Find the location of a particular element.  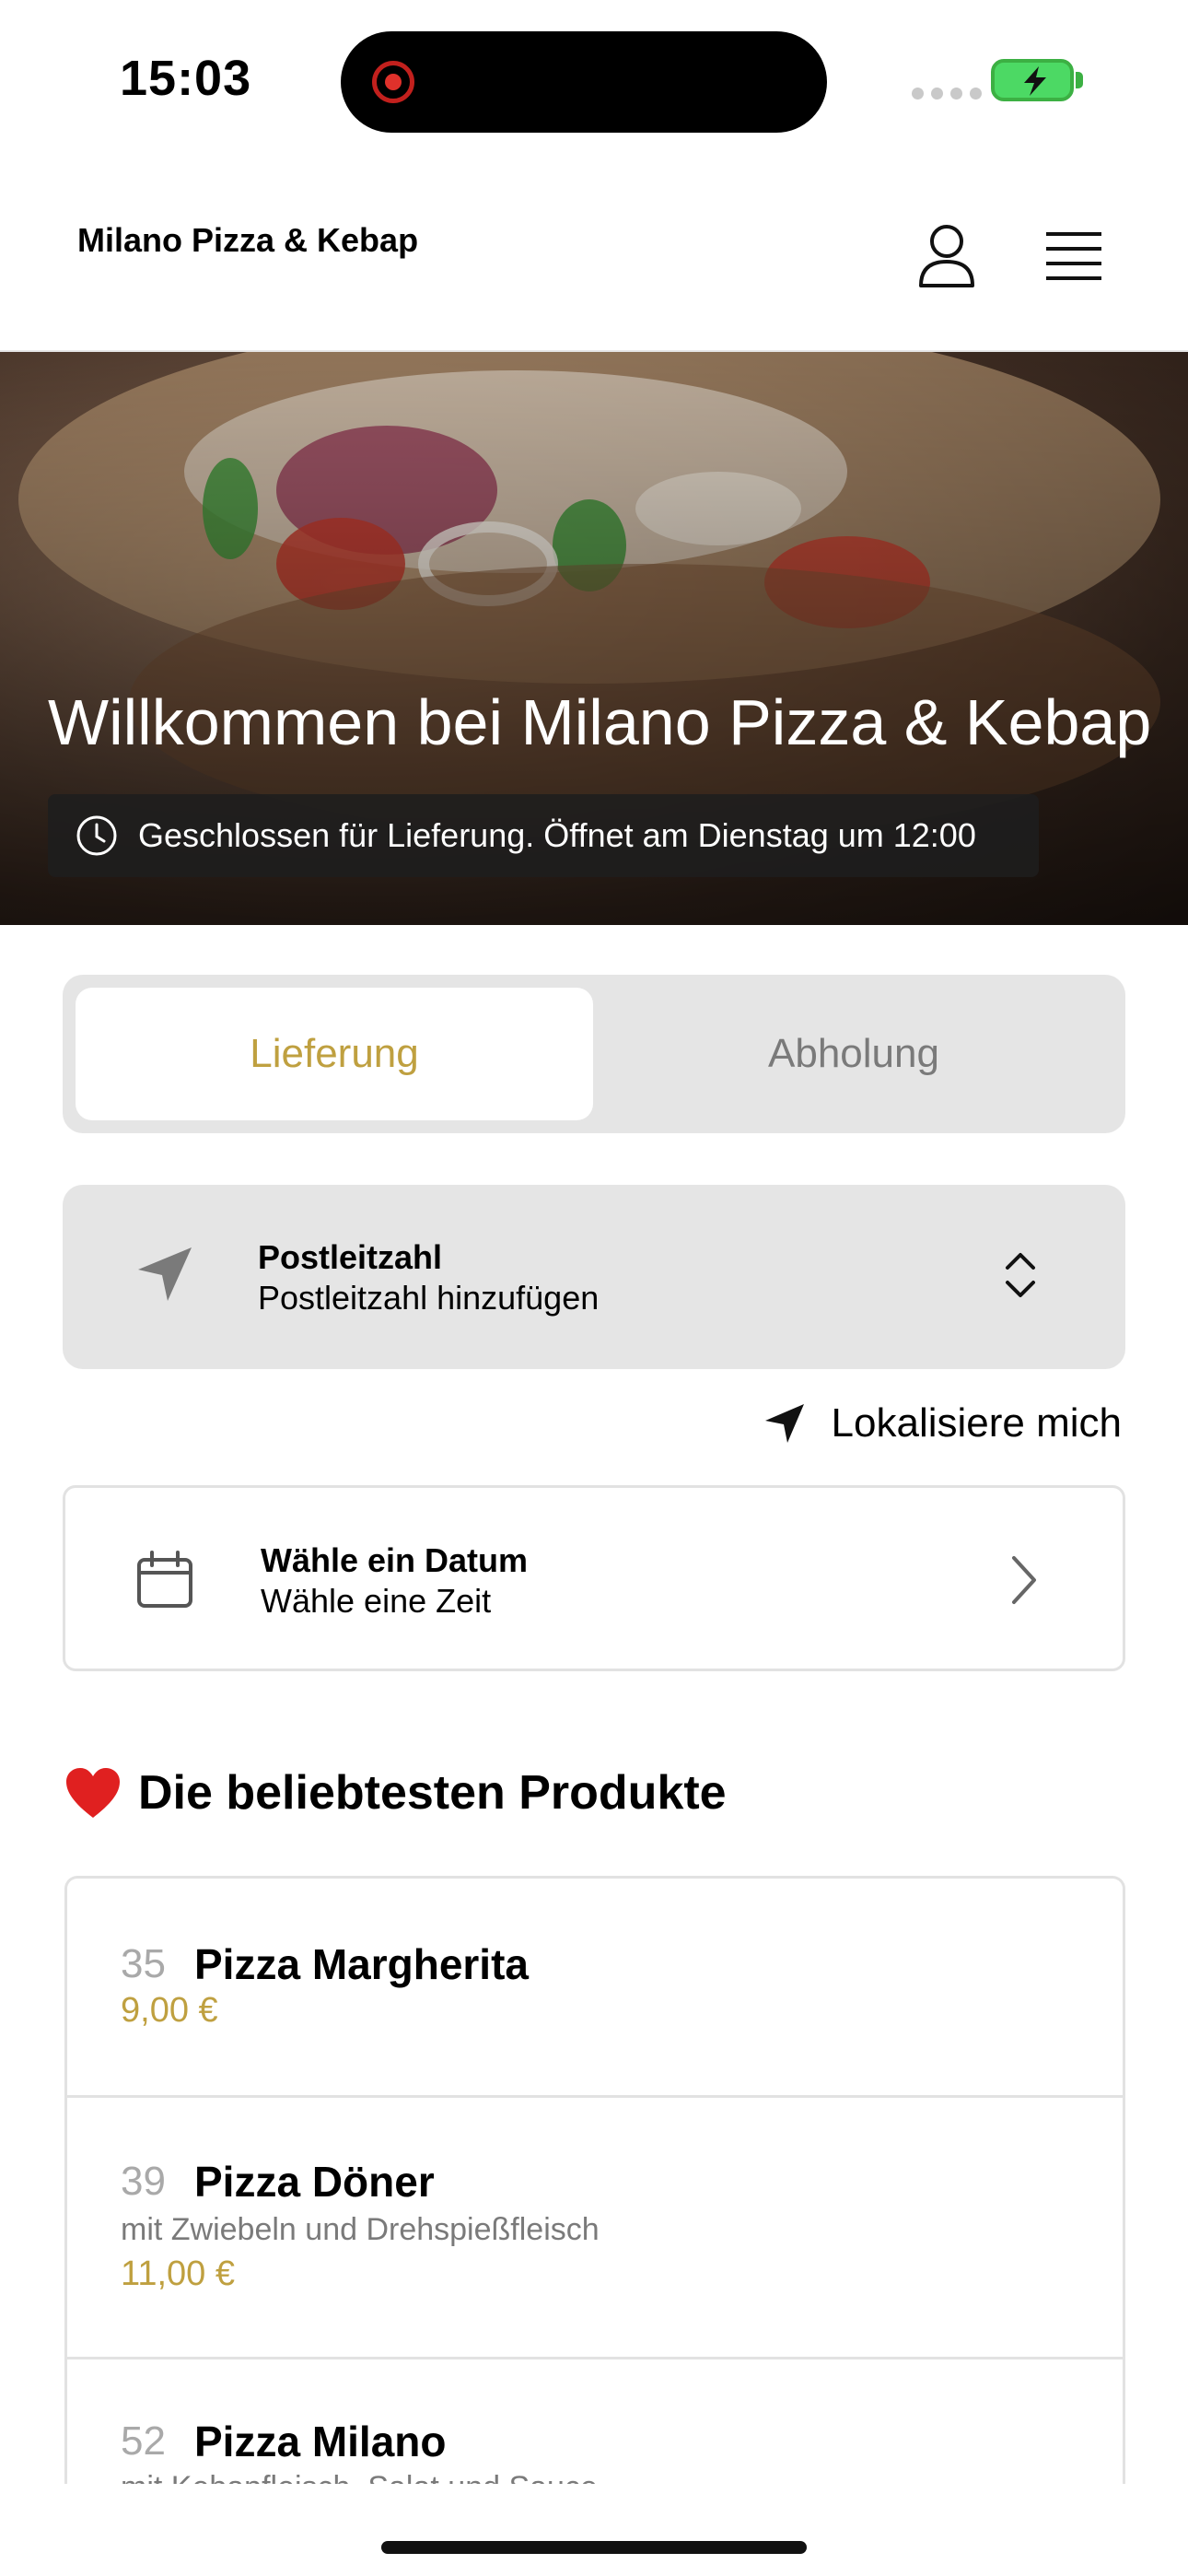

product-description: mit Zwiebeln und Drehspießfleisch is located at coordinates (360, 2229).